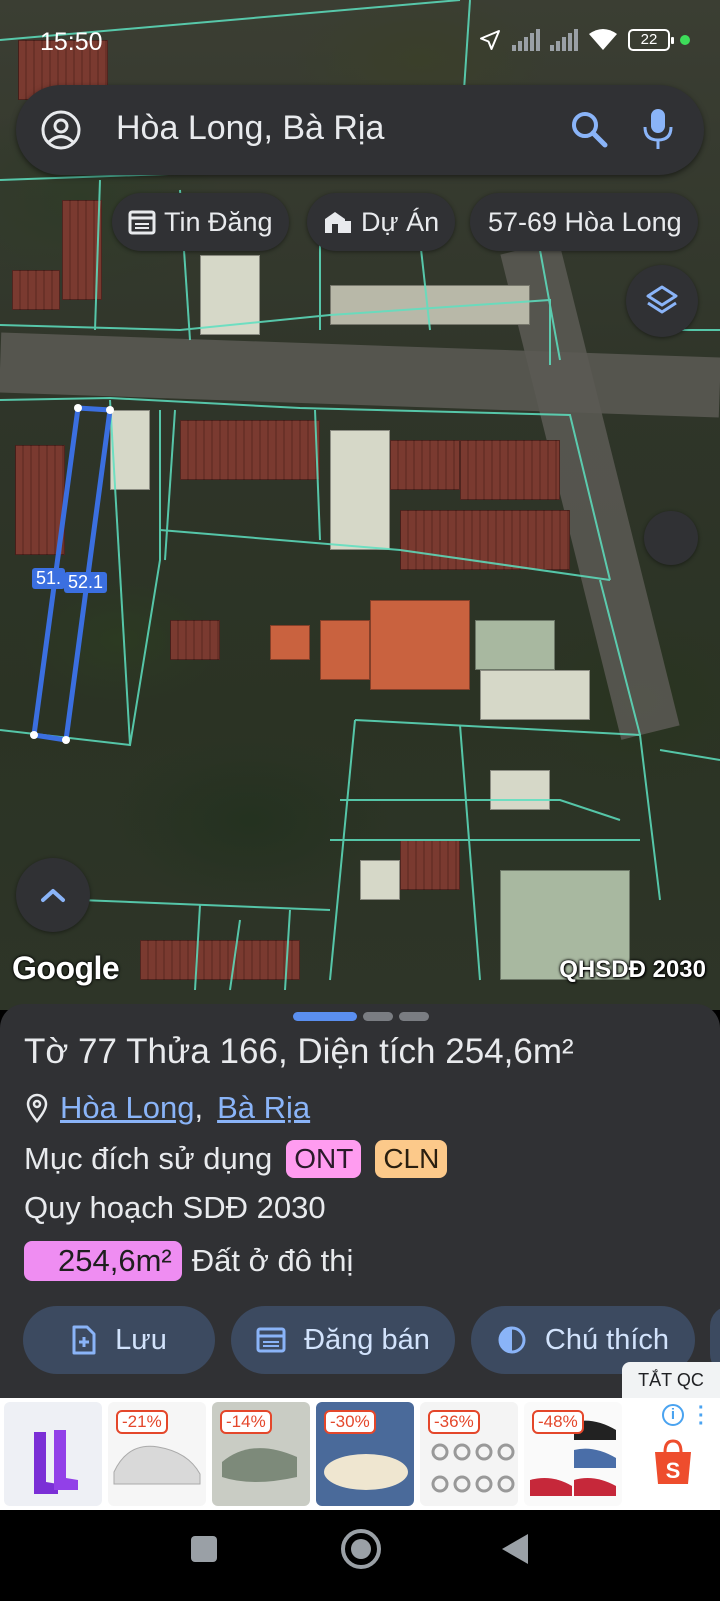 This screenshot has height=1601, width=720. What do you see at coordinates (66, 968) in the screenshot?
I see `google-logo: Google` at bounding box center [66, 968].